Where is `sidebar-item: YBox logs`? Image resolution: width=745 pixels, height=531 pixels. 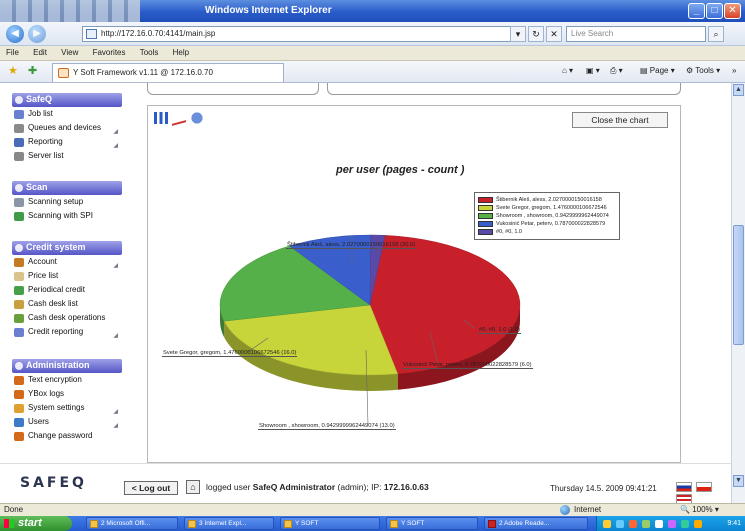
sidebar-item: YBox logs is located at coordinates (67, 394).